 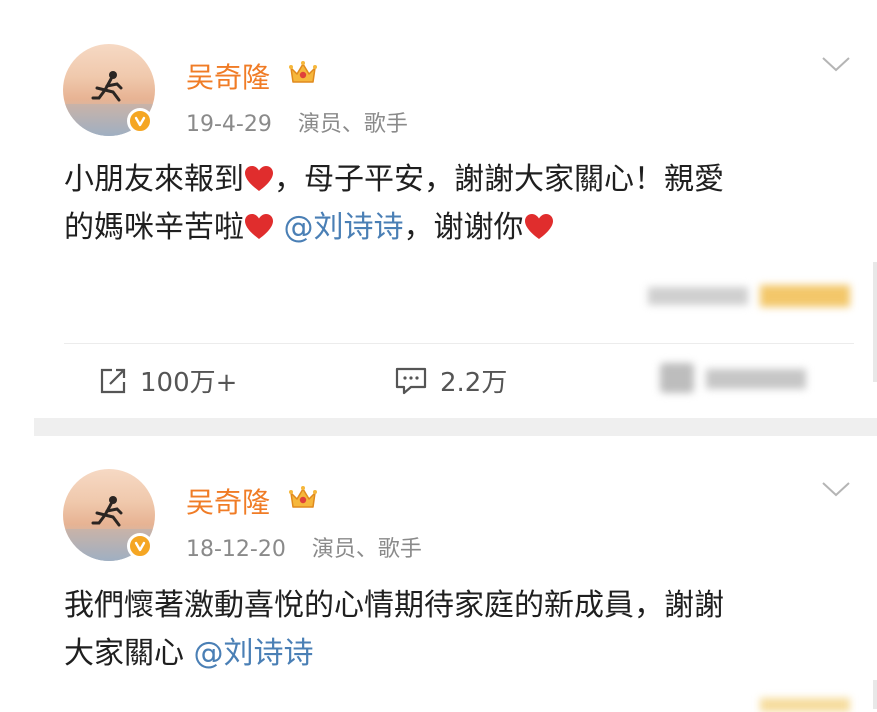 What do you see at coordinates (229, 124) in the screenshot?
I see `post-date: 19-4-29` at bounding box center [229, 124].